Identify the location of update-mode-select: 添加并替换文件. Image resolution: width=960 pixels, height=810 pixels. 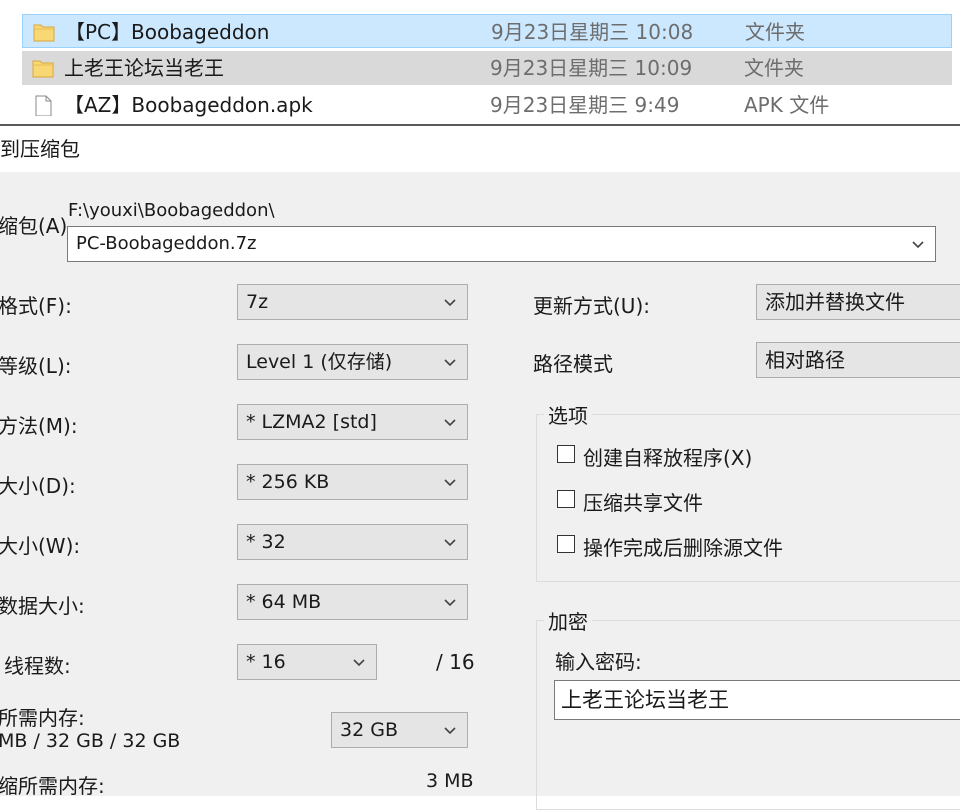
(858, 302).